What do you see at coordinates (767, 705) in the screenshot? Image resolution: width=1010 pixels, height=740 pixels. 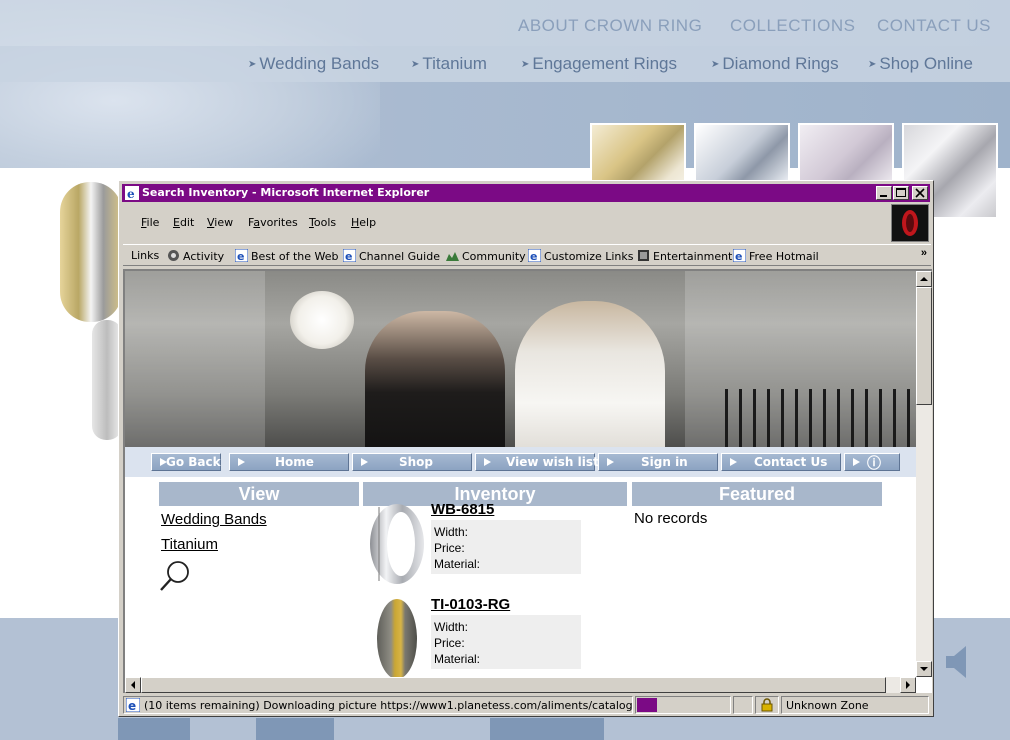 I see `lock-icon` at bounding box center [767, 705].